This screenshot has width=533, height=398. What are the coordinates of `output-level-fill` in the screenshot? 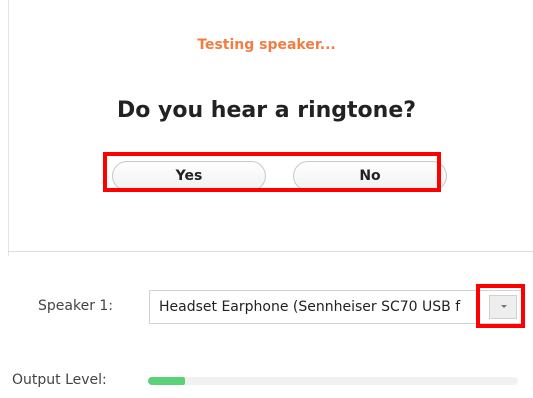 It's located at (166, 381).